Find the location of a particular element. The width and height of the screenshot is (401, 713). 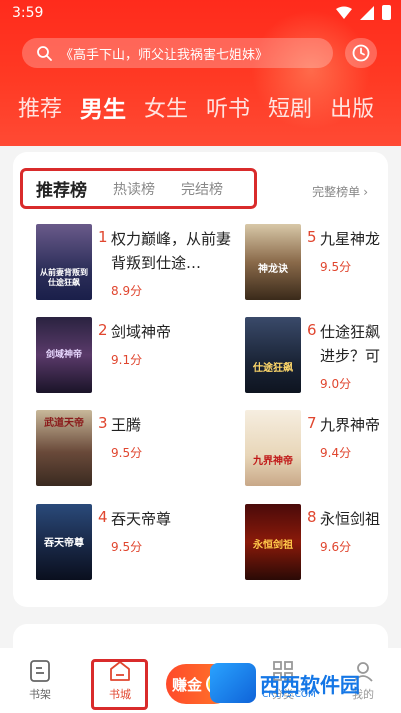

rank-number: 8 is located at coordinates (312, 517).